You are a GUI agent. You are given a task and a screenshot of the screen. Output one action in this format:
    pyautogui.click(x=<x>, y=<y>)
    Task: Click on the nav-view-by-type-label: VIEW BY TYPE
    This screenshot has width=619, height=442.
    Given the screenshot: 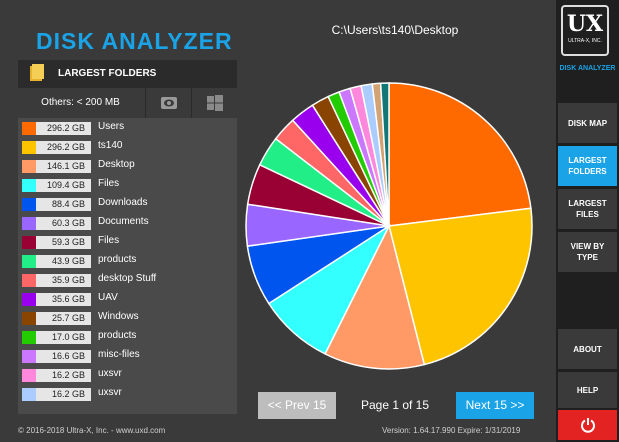 What is the action you would take?
    pyautogui.click(x=587, y=252)
    